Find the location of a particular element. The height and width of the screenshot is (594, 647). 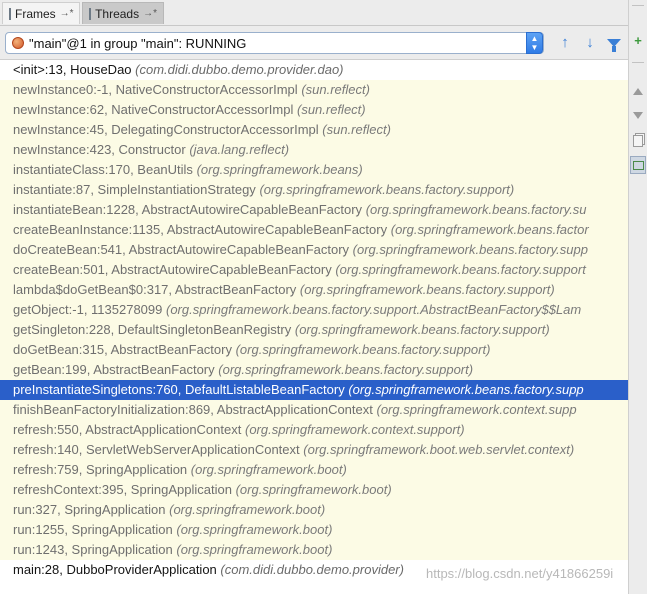

frame-method: refresh:550, AbstractApplicationContext is located at coordinates (127, 429).